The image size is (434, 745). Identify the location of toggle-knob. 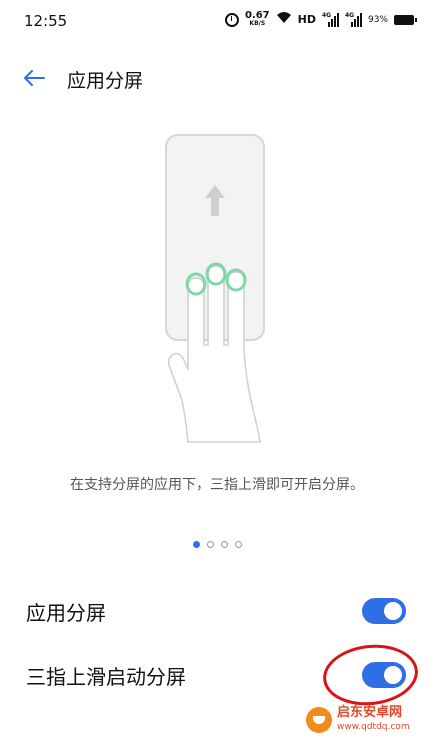
(393, 611).